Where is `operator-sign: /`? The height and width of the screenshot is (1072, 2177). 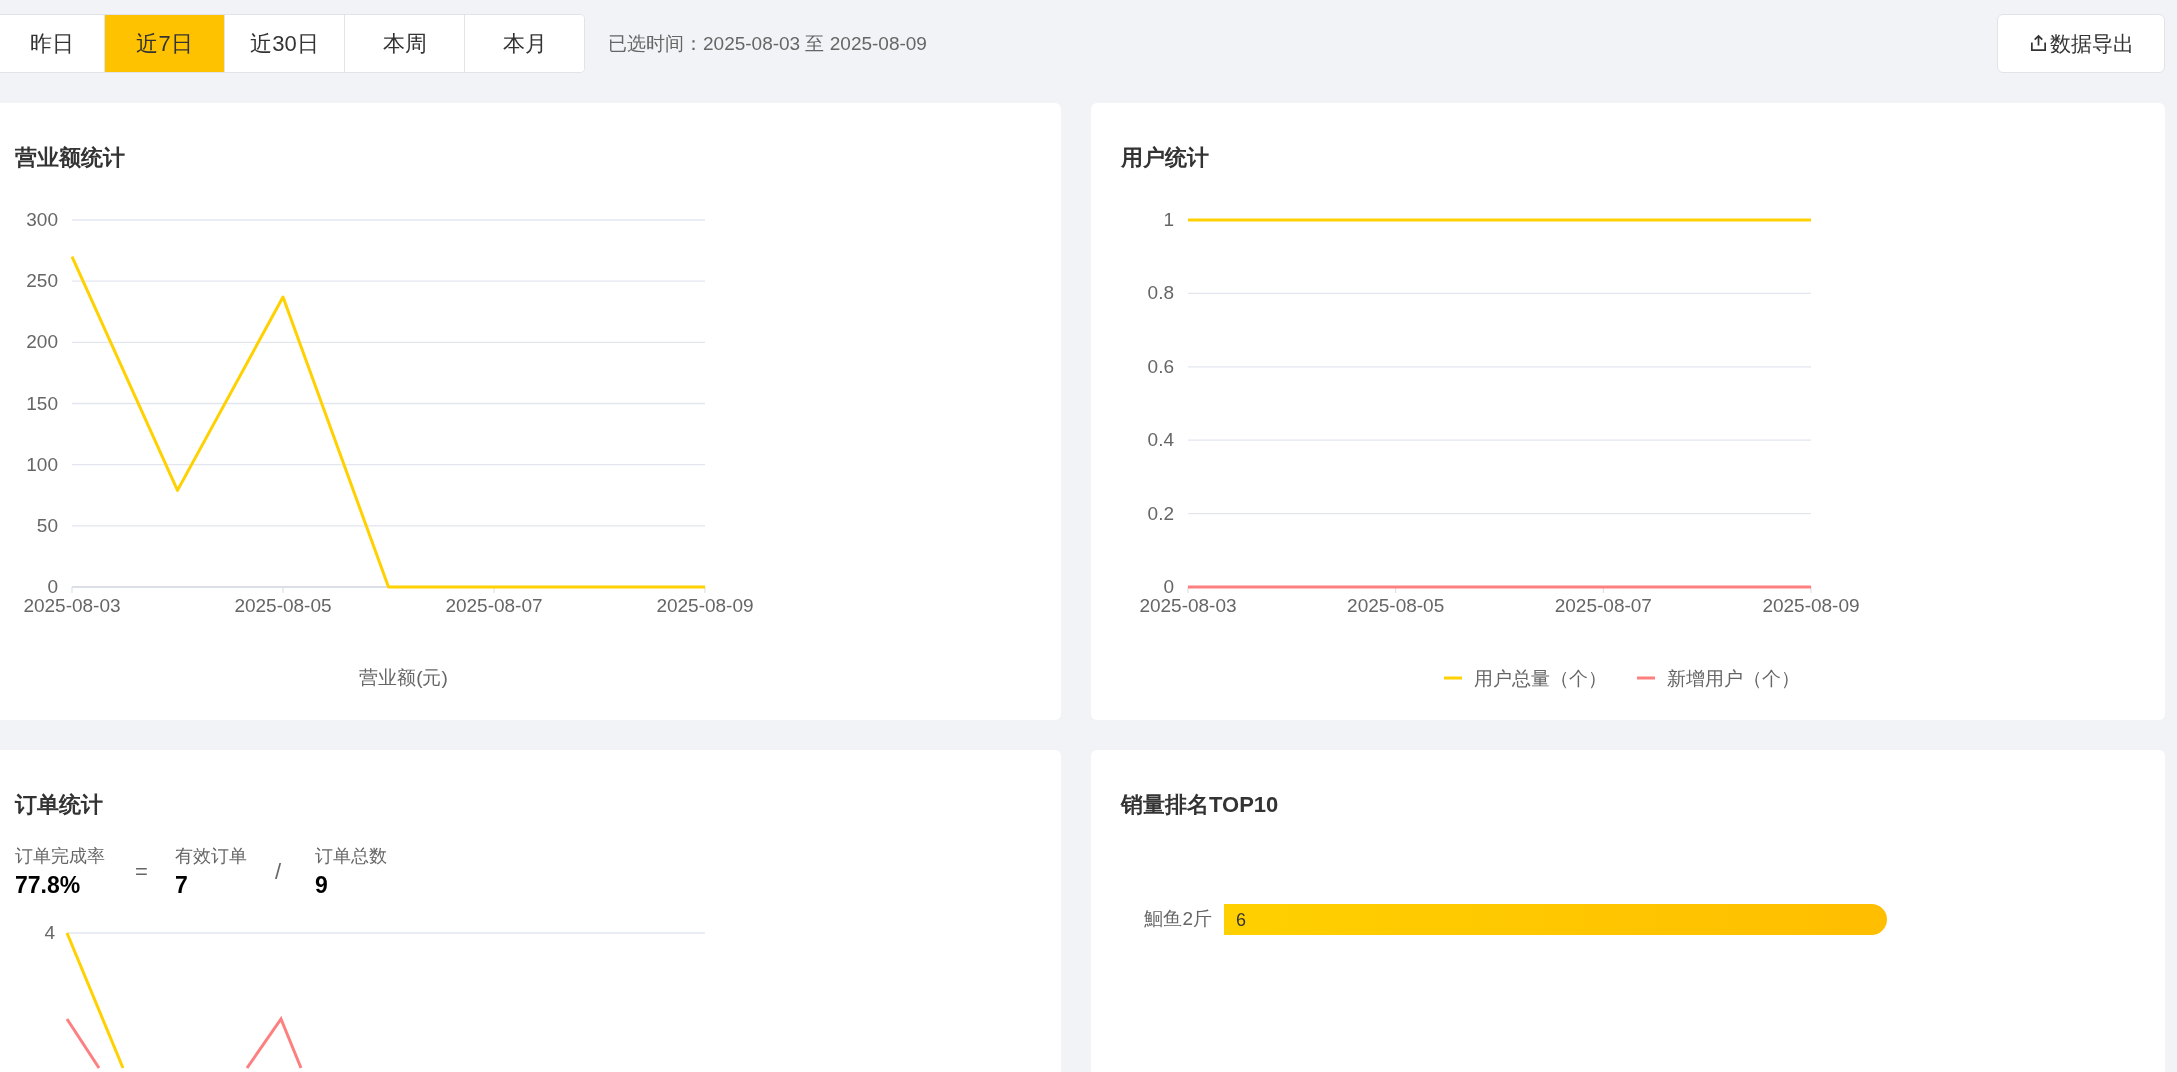 operator-sign: / is located at coordinates (279, 872).